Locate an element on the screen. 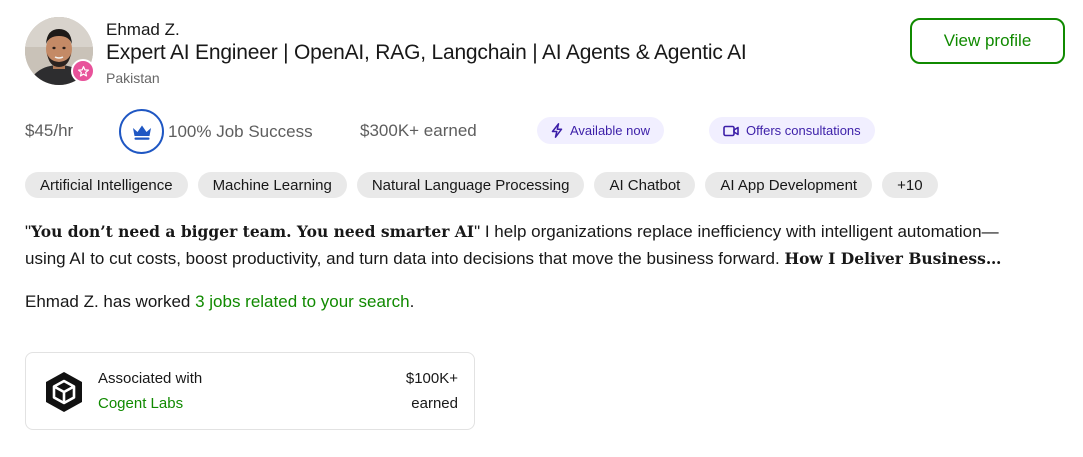  cube-logo-icon is located at coordinates (64, 392).